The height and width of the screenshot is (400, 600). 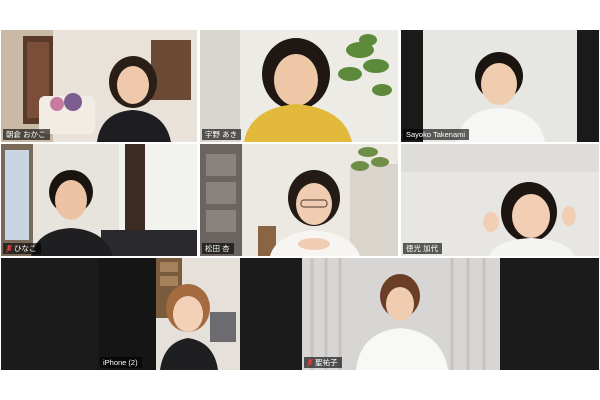 I want to click on participant-name-tag: 徳光 加代, so click(x=423, y=248).